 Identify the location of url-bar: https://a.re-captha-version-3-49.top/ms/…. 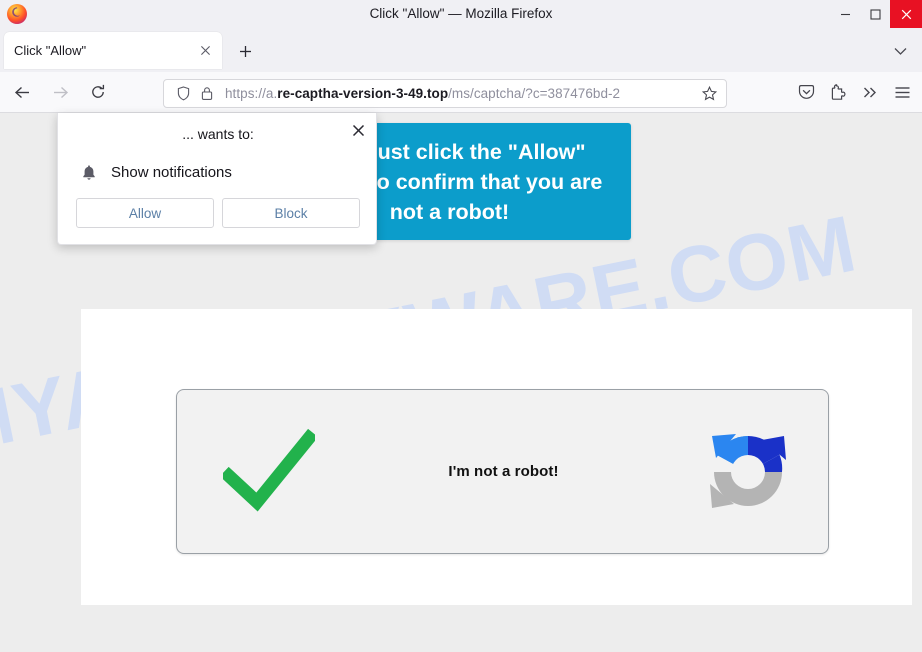
(445, 93).